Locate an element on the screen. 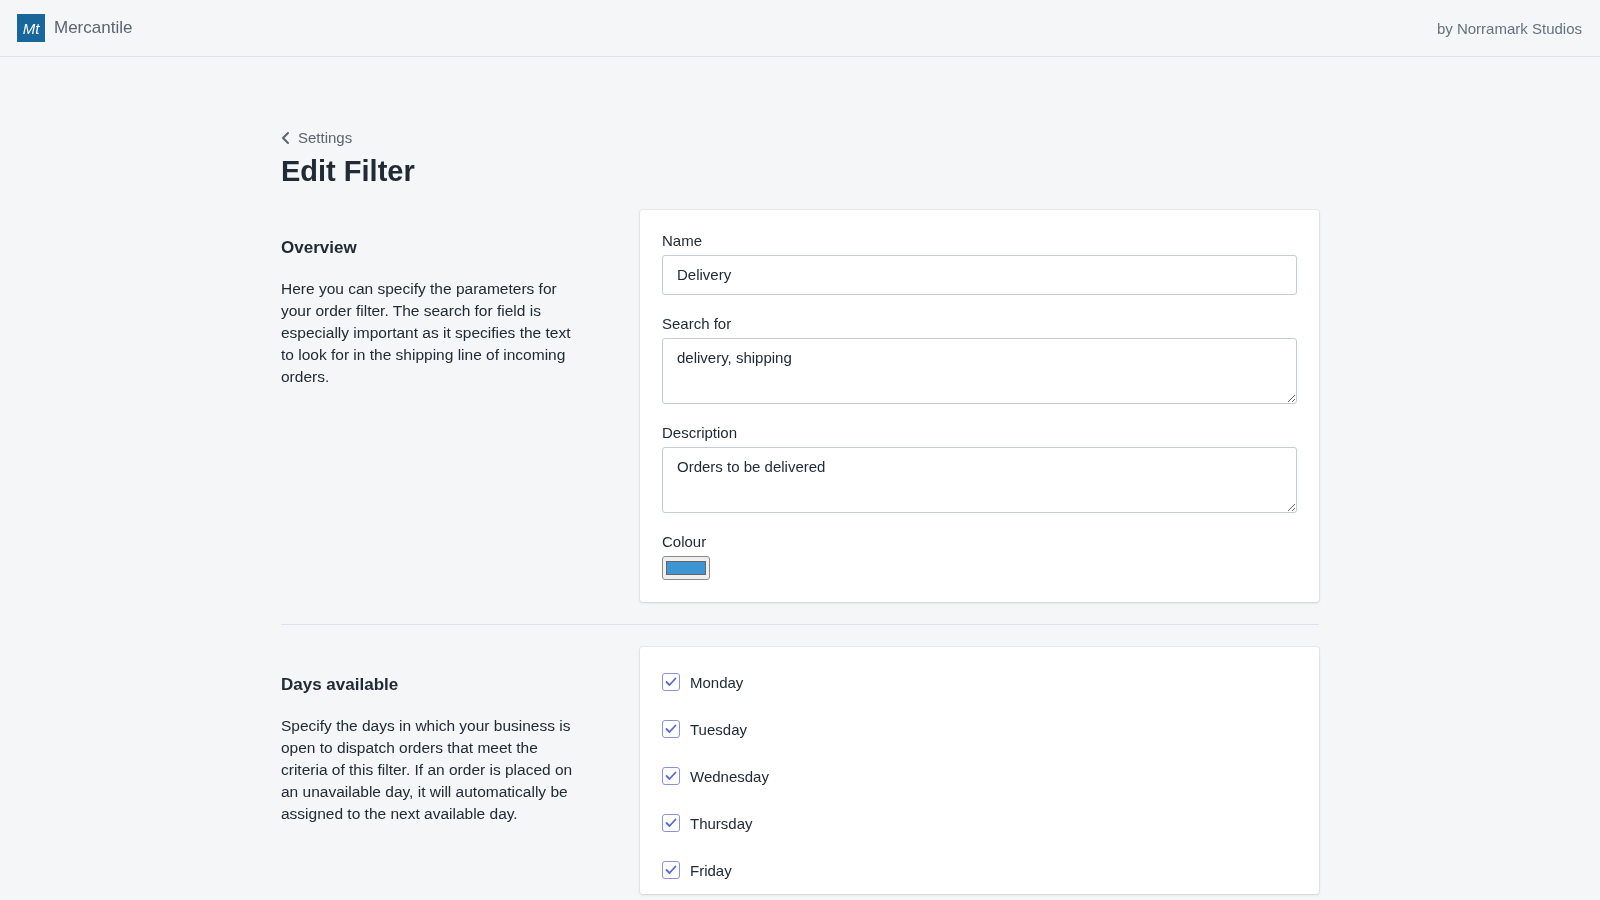 This screenshot has height=900, width=1600. field-label: Search for is located at coordinates (697, 323).